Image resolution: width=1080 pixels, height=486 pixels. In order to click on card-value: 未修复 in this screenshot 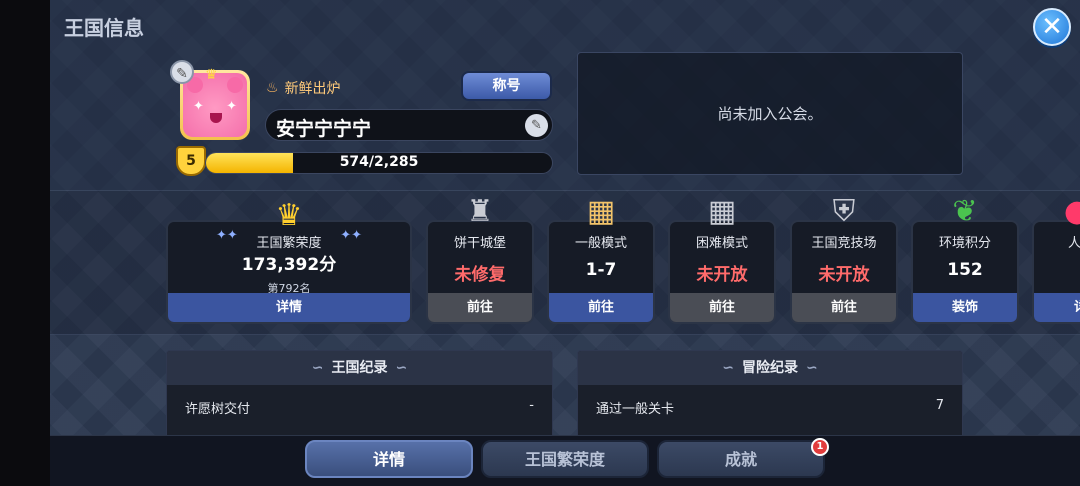, I will do `click(480, 275)`.